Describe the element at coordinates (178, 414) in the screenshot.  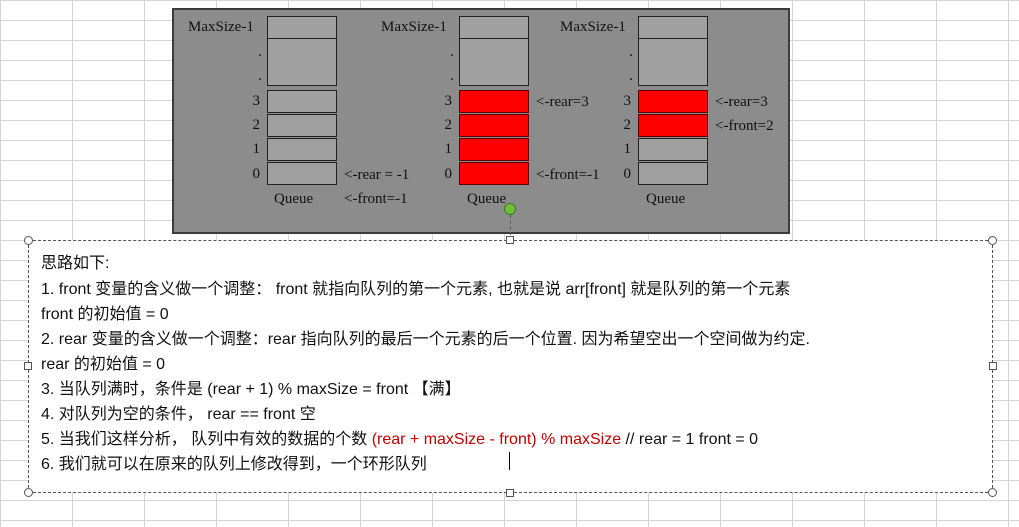
I see `notes-line-6: 4. 对队列为空的条件， rear == front 空` at that location.